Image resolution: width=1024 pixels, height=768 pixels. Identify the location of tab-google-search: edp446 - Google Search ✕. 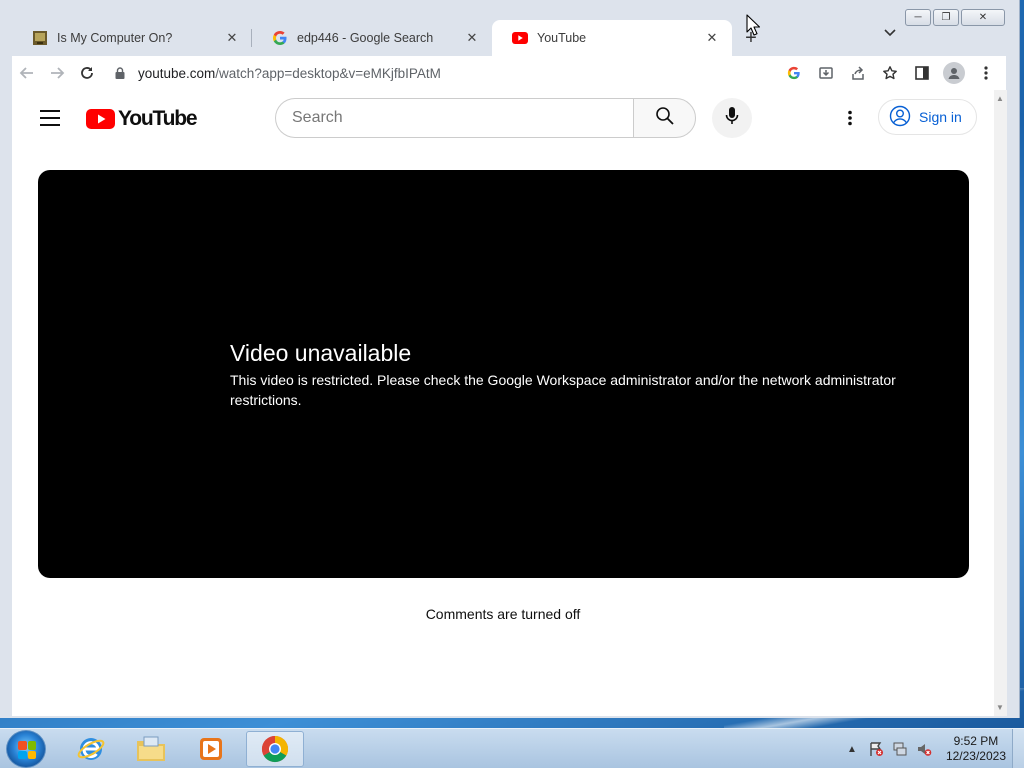
(372, 38).